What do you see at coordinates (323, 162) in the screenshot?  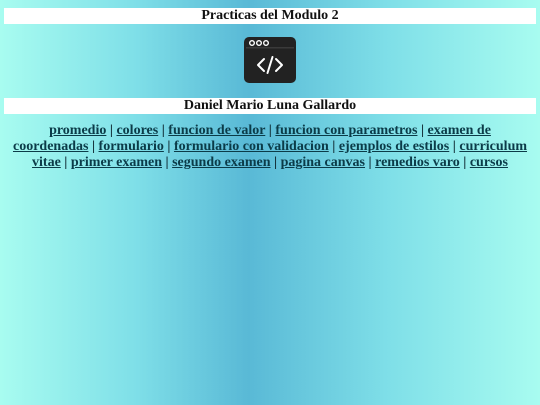 I see `nav-link-pagina-canvas: pagina canvas` at bounding box center [323, 162].